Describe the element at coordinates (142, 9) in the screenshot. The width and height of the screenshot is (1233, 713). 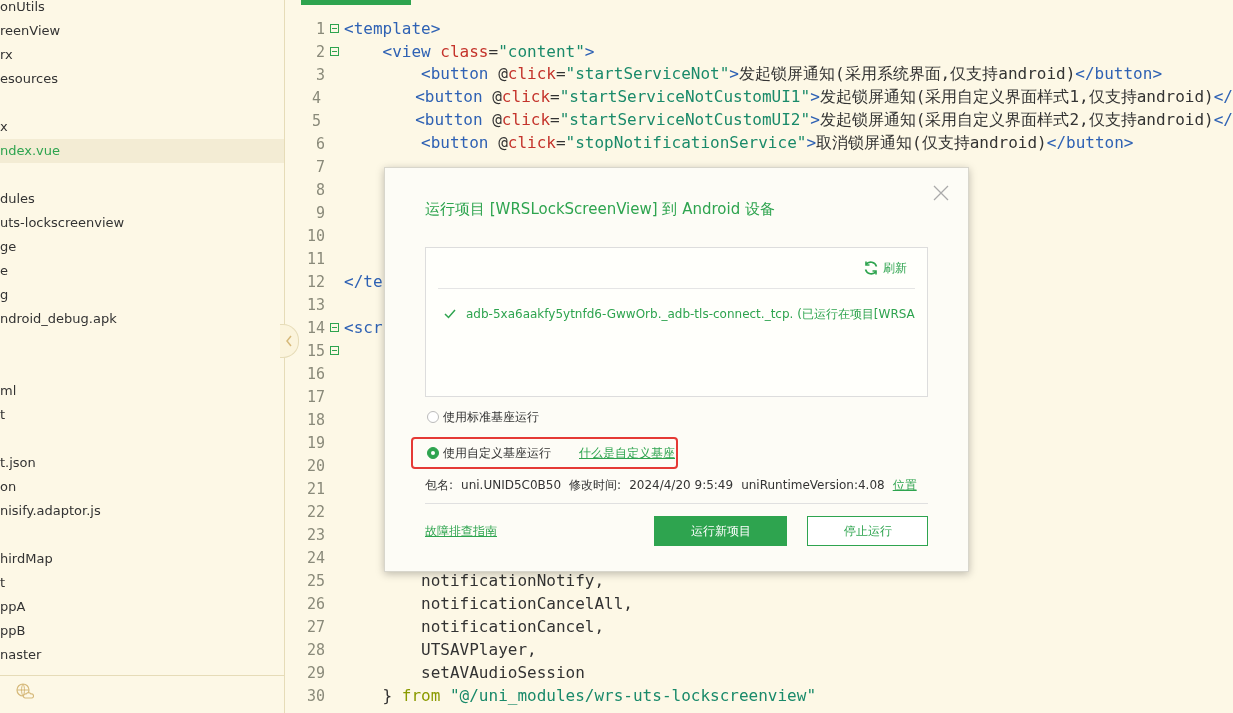
I see `file-tree-item: onUtils` at that location.